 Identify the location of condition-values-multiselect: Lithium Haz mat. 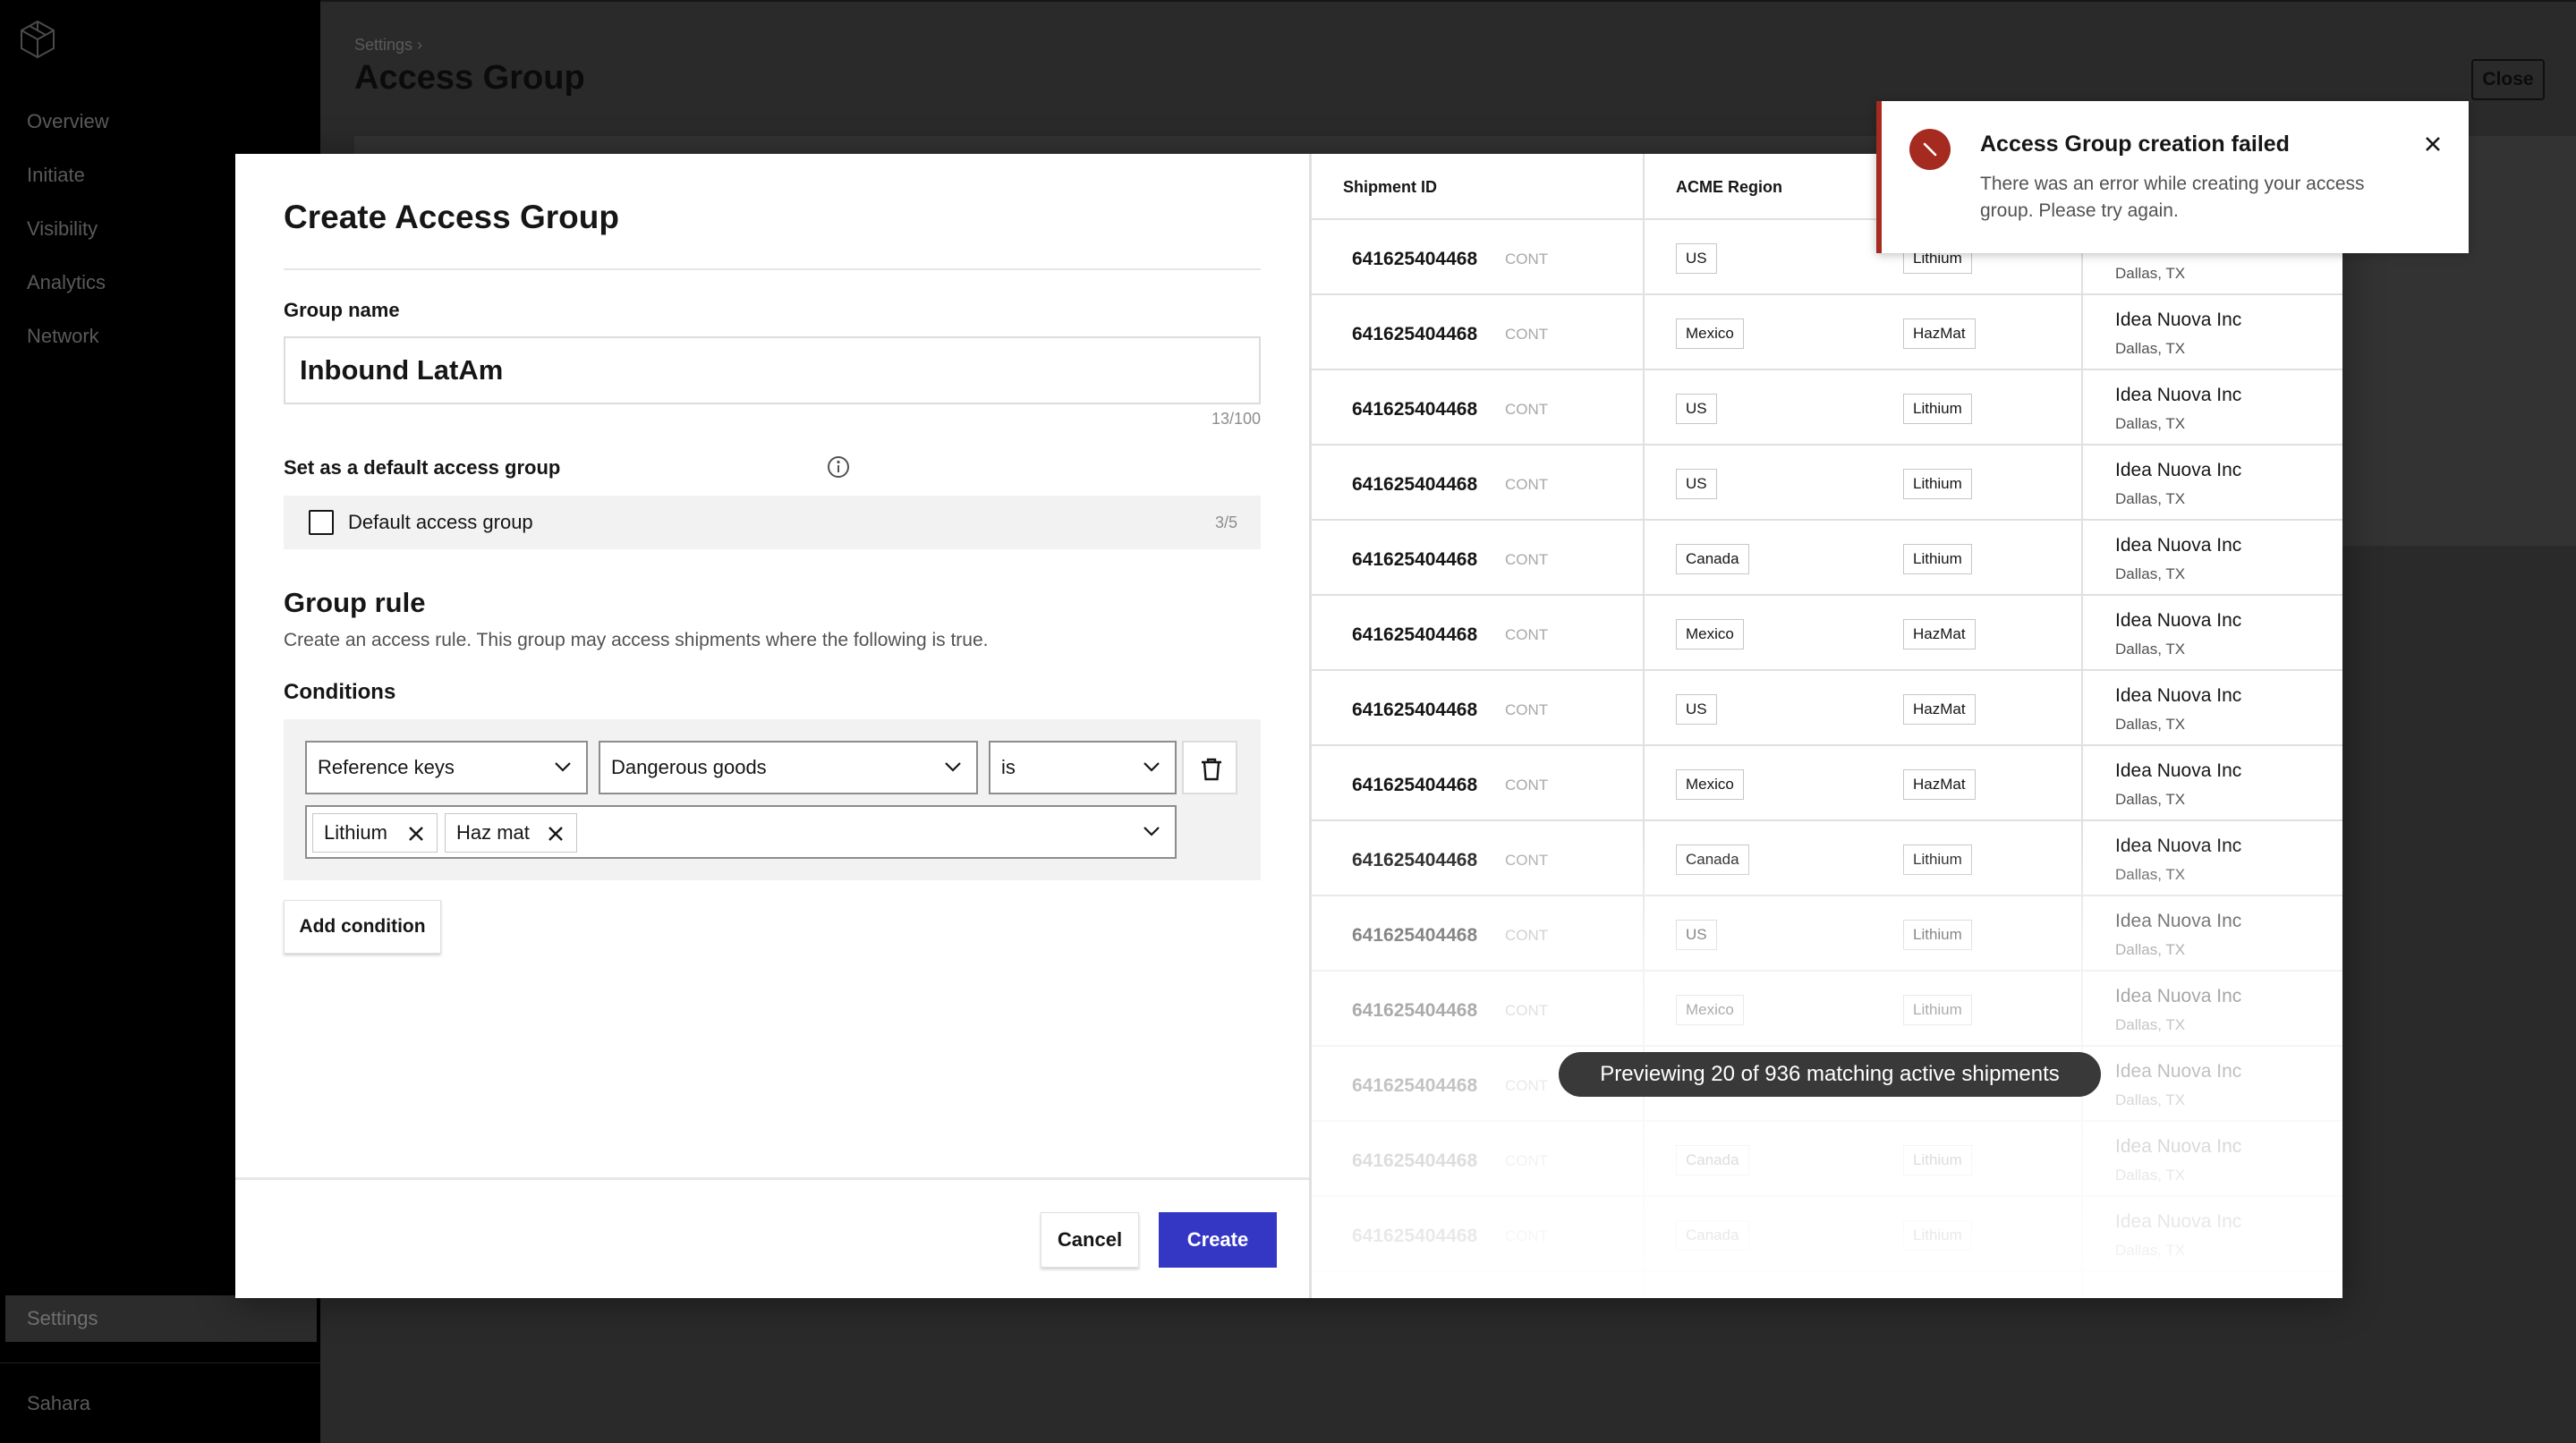
(741, 832).